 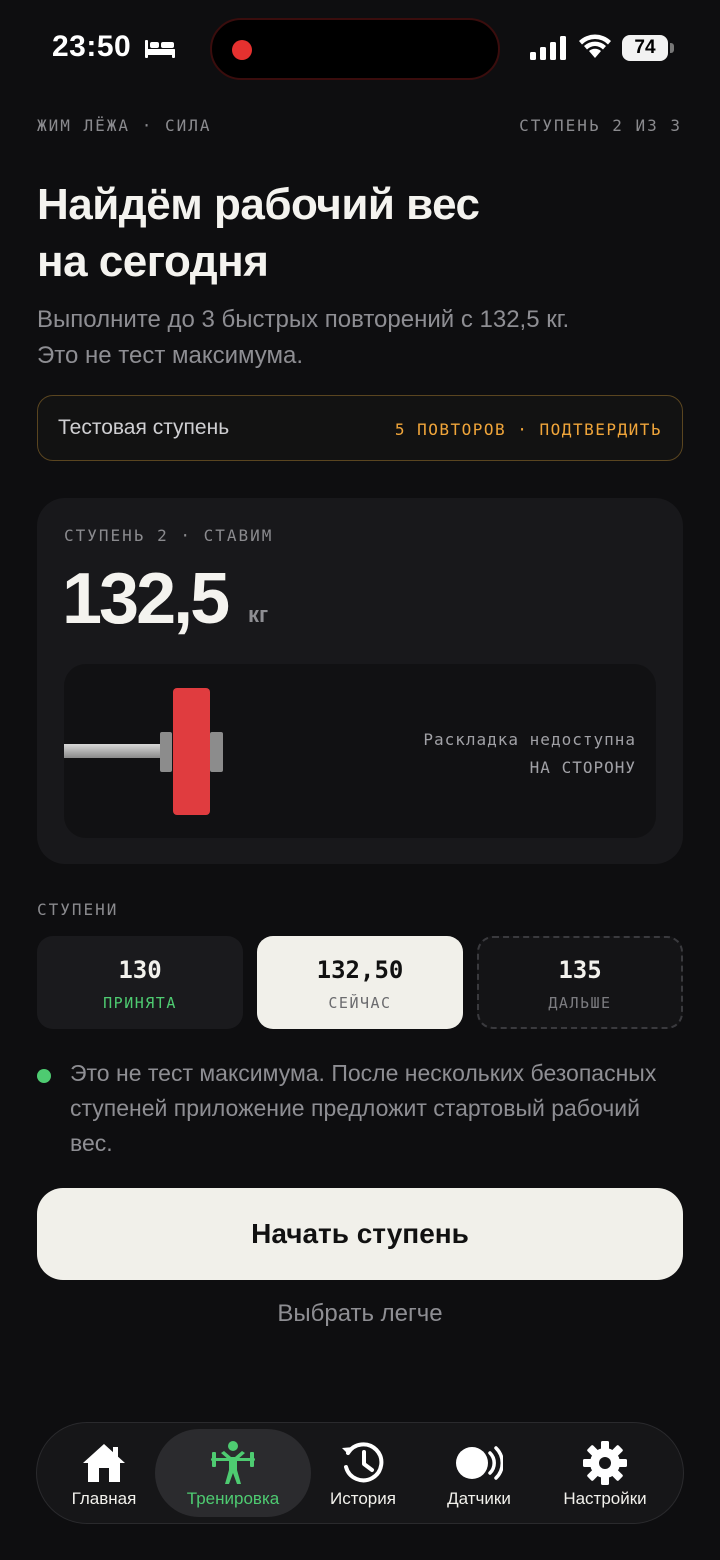 I want to click on step-progress: СТУПЕНЬ 2 ИЗ 3, so click(x=600, y=125).